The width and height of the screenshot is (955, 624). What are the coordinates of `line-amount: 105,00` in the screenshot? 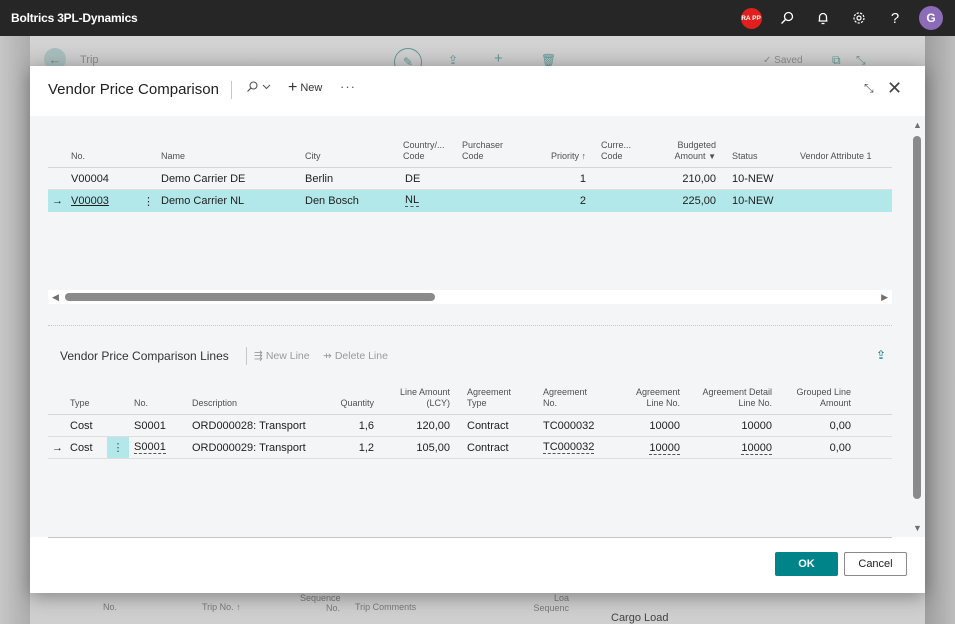 It's located at (433, 448).